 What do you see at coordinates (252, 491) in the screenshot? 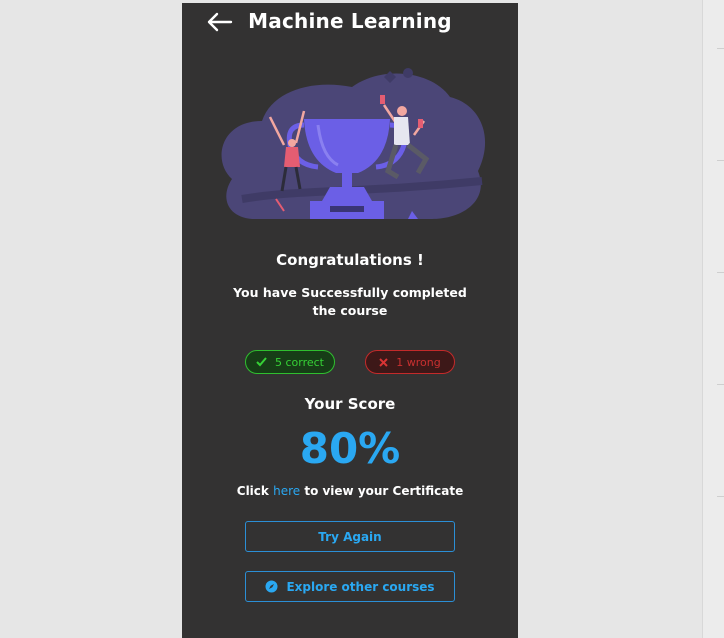
I see `certificate-prefix: Click` at bounding box center [252, 491].